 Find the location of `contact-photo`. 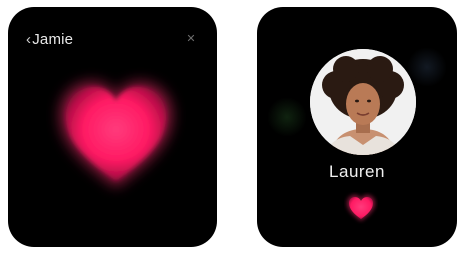

contact-photo is located at coordinates (363, 102).